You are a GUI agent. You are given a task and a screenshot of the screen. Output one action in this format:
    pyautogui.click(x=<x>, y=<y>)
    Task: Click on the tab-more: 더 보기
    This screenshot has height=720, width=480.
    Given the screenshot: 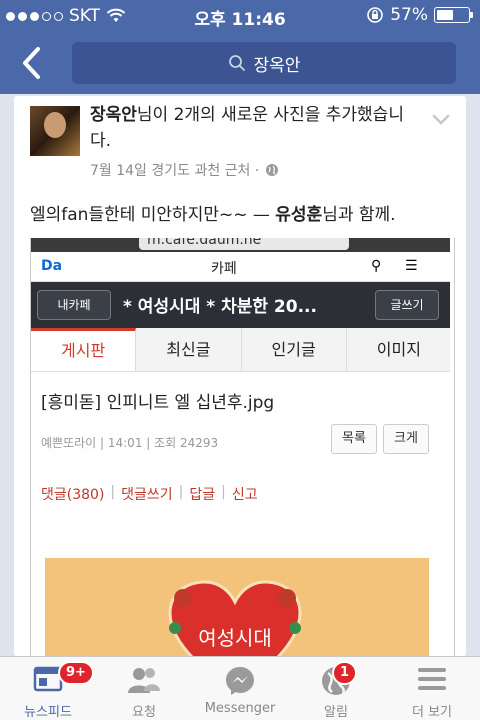 What is the action you would take?
    pyautogui.click(x=432, y=688)
    